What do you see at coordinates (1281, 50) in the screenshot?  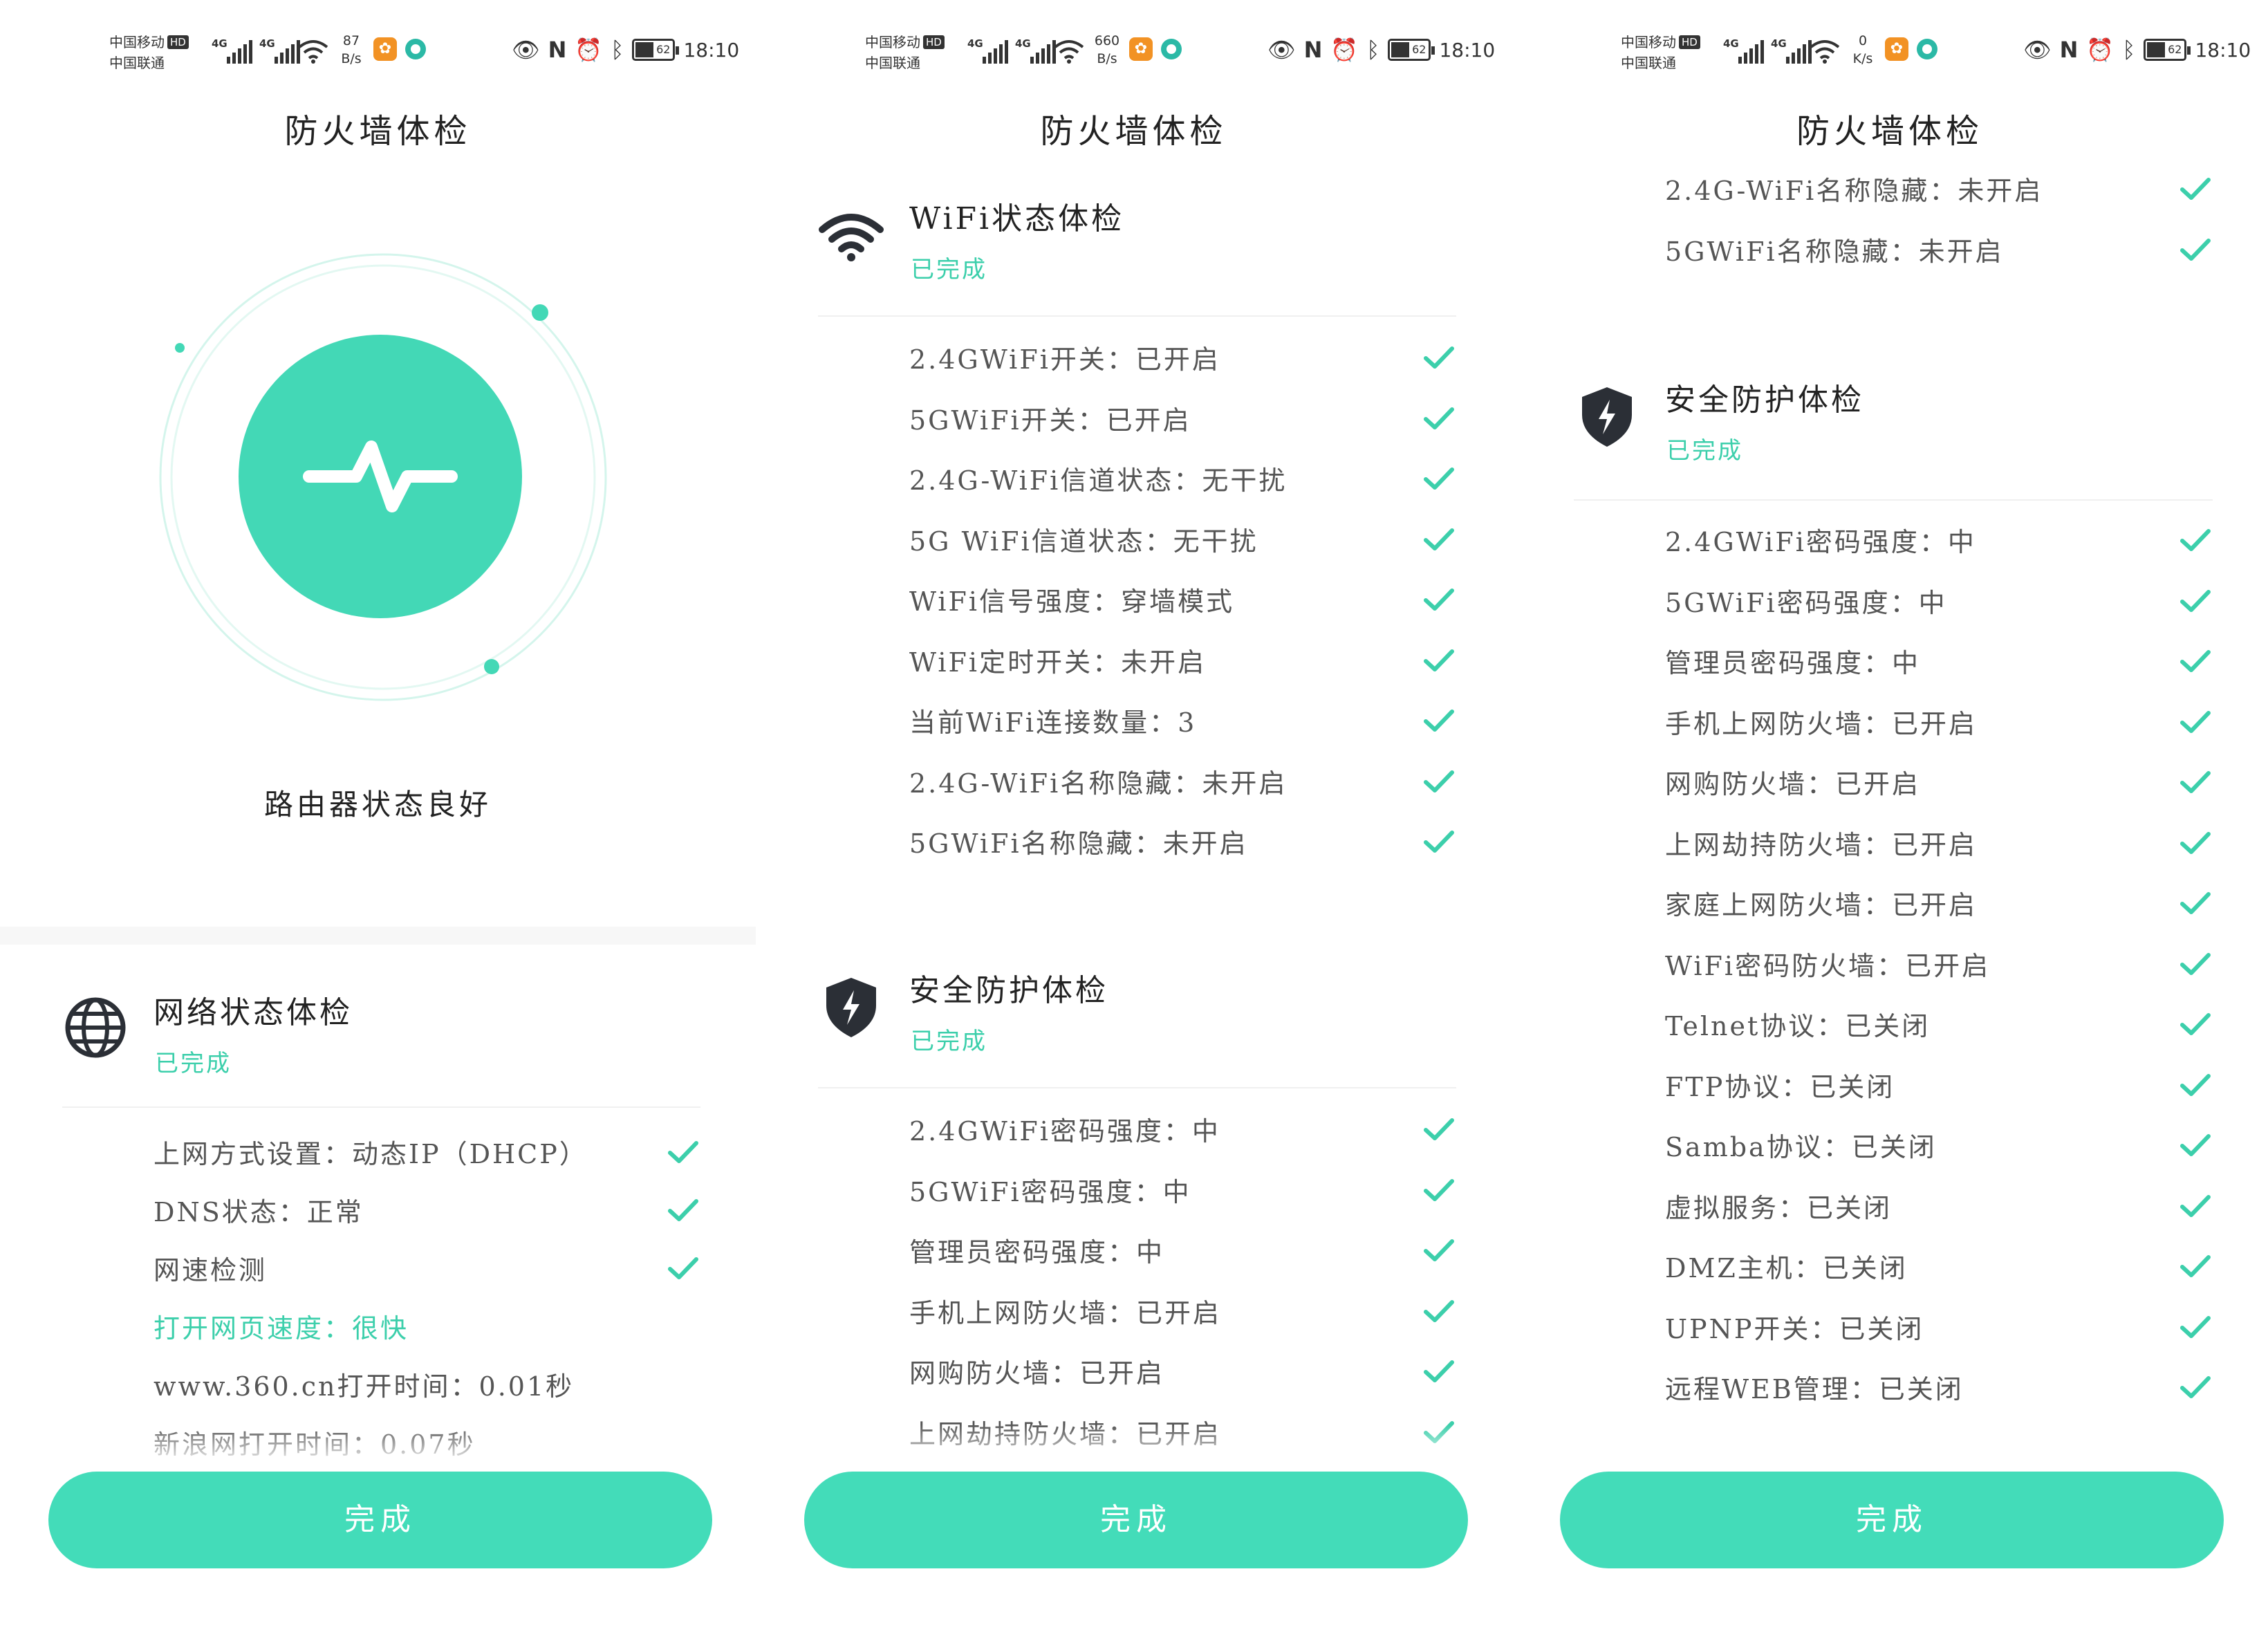 I see `eye-comfort-icon: 👁` at bounding box center [1281, 50].